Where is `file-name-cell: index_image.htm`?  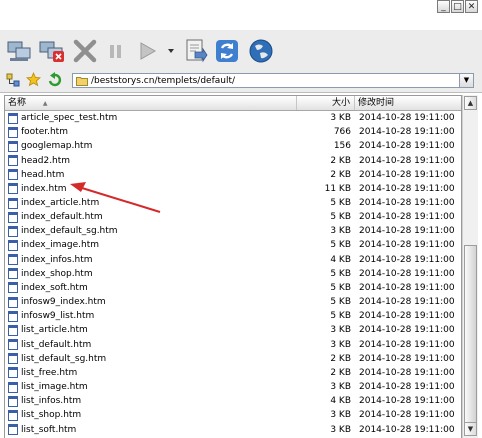
file-name-cell: index_image.htm is located at coordinates (151, 245).